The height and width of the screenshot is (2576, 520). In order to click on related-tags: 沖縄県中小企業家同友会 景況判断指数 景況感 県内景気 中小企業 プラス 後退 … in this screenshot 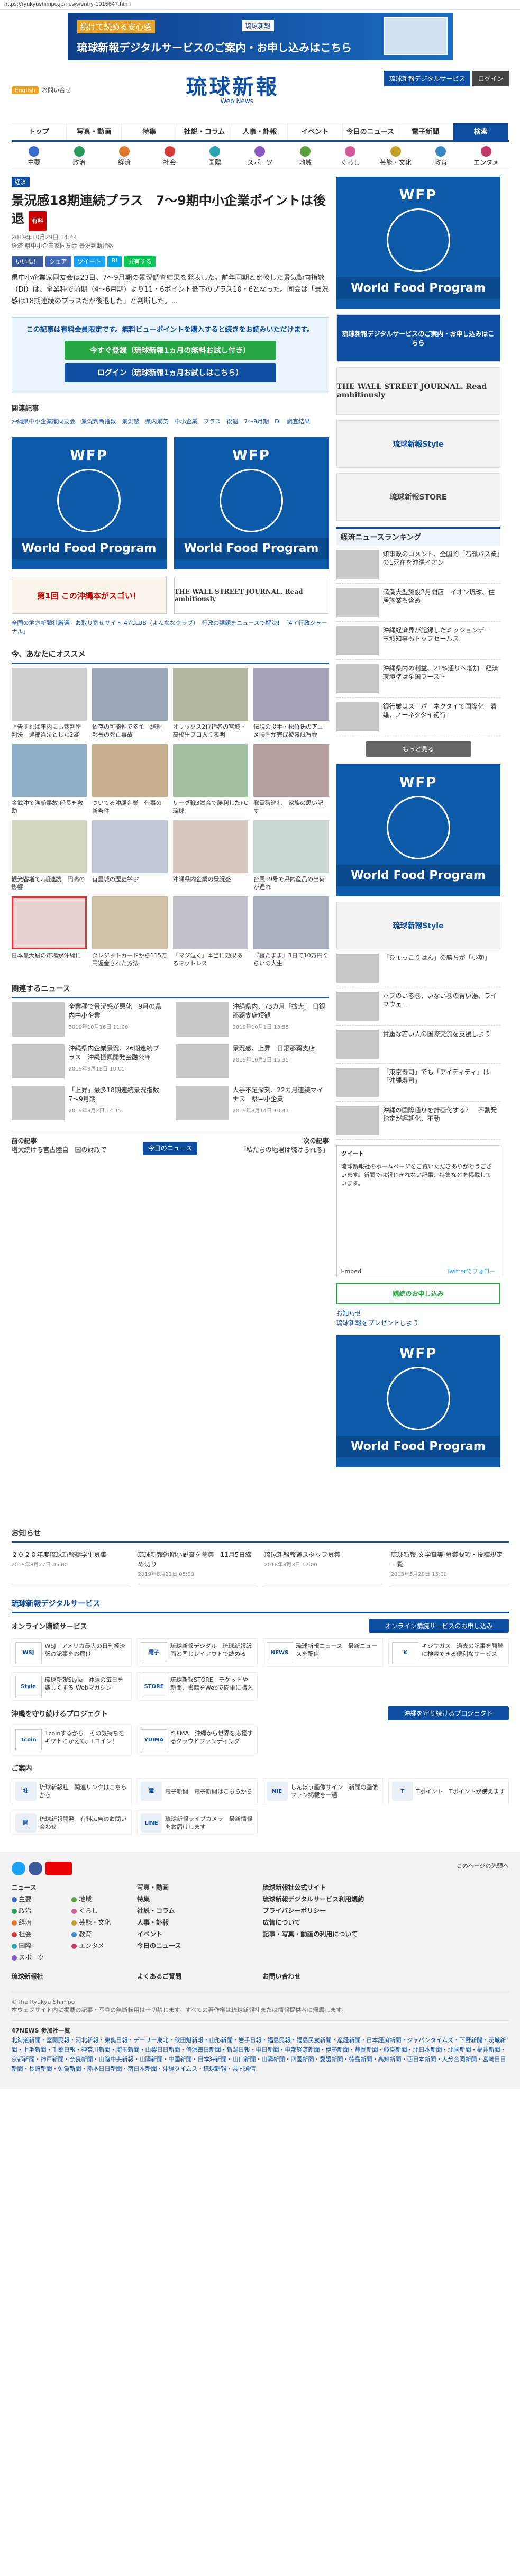, I will do `click(170, 422)`.